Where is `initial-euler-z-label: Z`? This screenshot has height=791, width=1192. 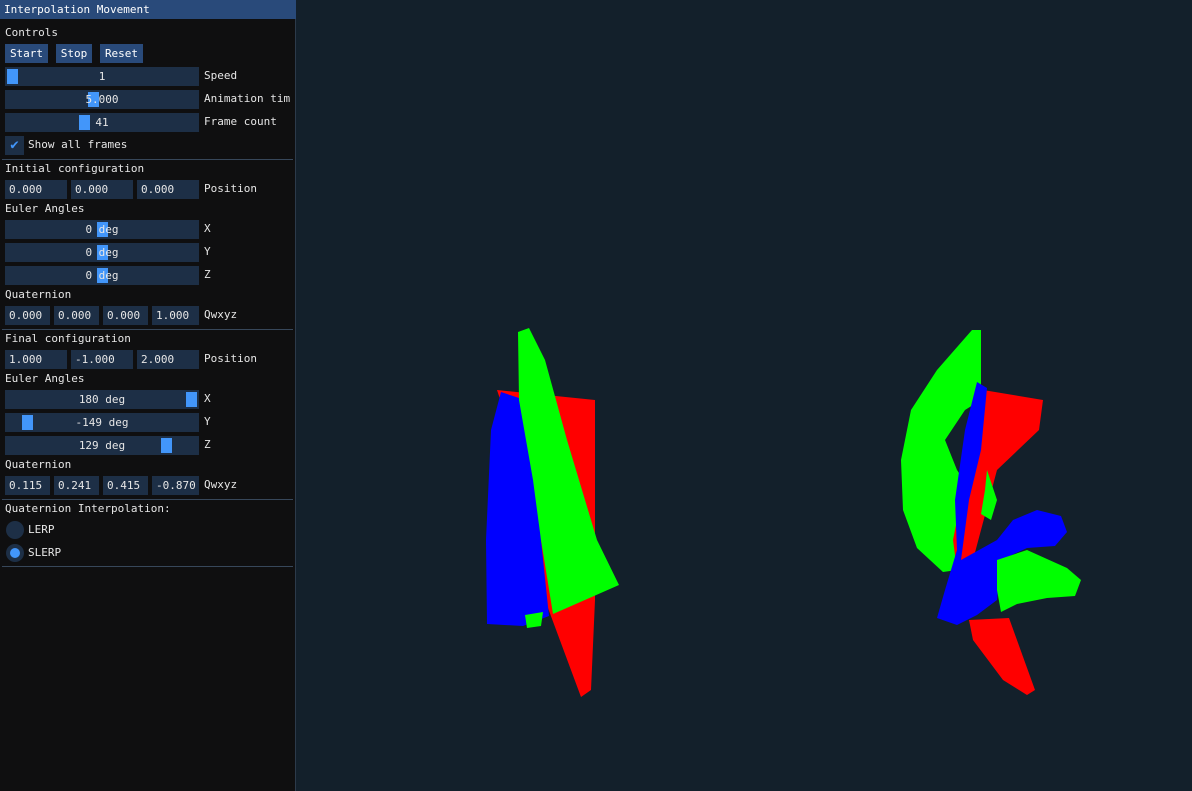
initial-euler-z-label: Z is located at coordinates (207, 274).